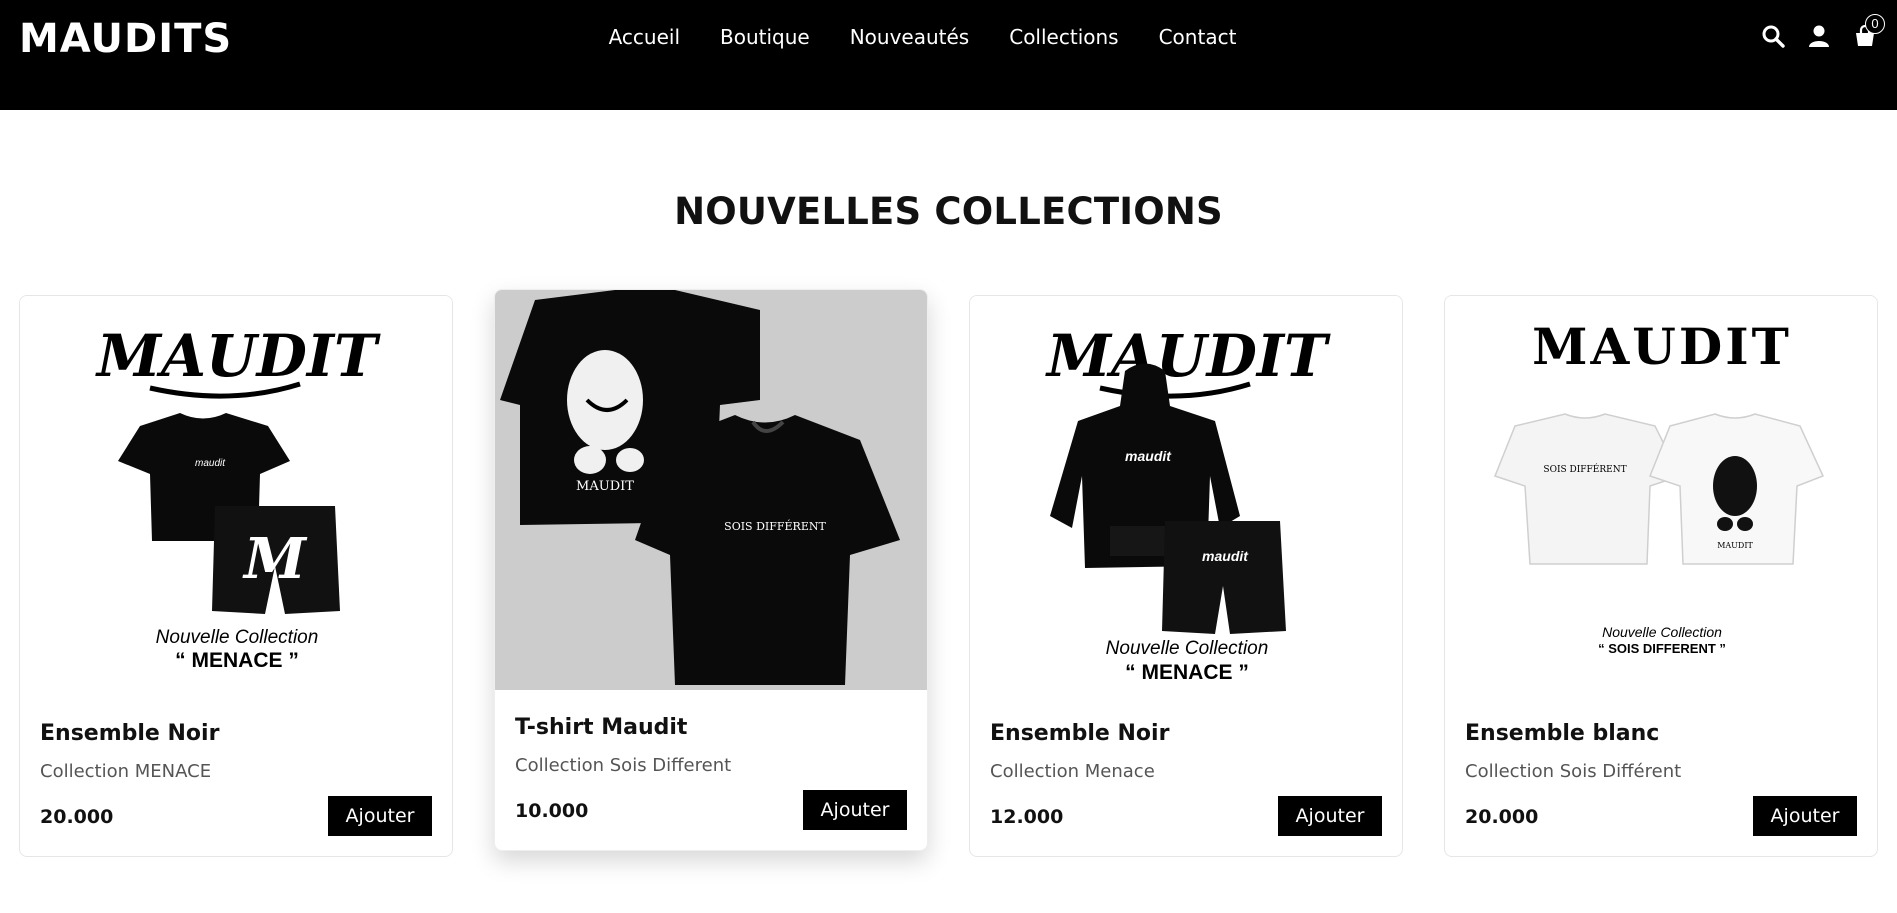  I want to click on svg-text: SOIS DIFFÉRENT, so click(1584, 469).